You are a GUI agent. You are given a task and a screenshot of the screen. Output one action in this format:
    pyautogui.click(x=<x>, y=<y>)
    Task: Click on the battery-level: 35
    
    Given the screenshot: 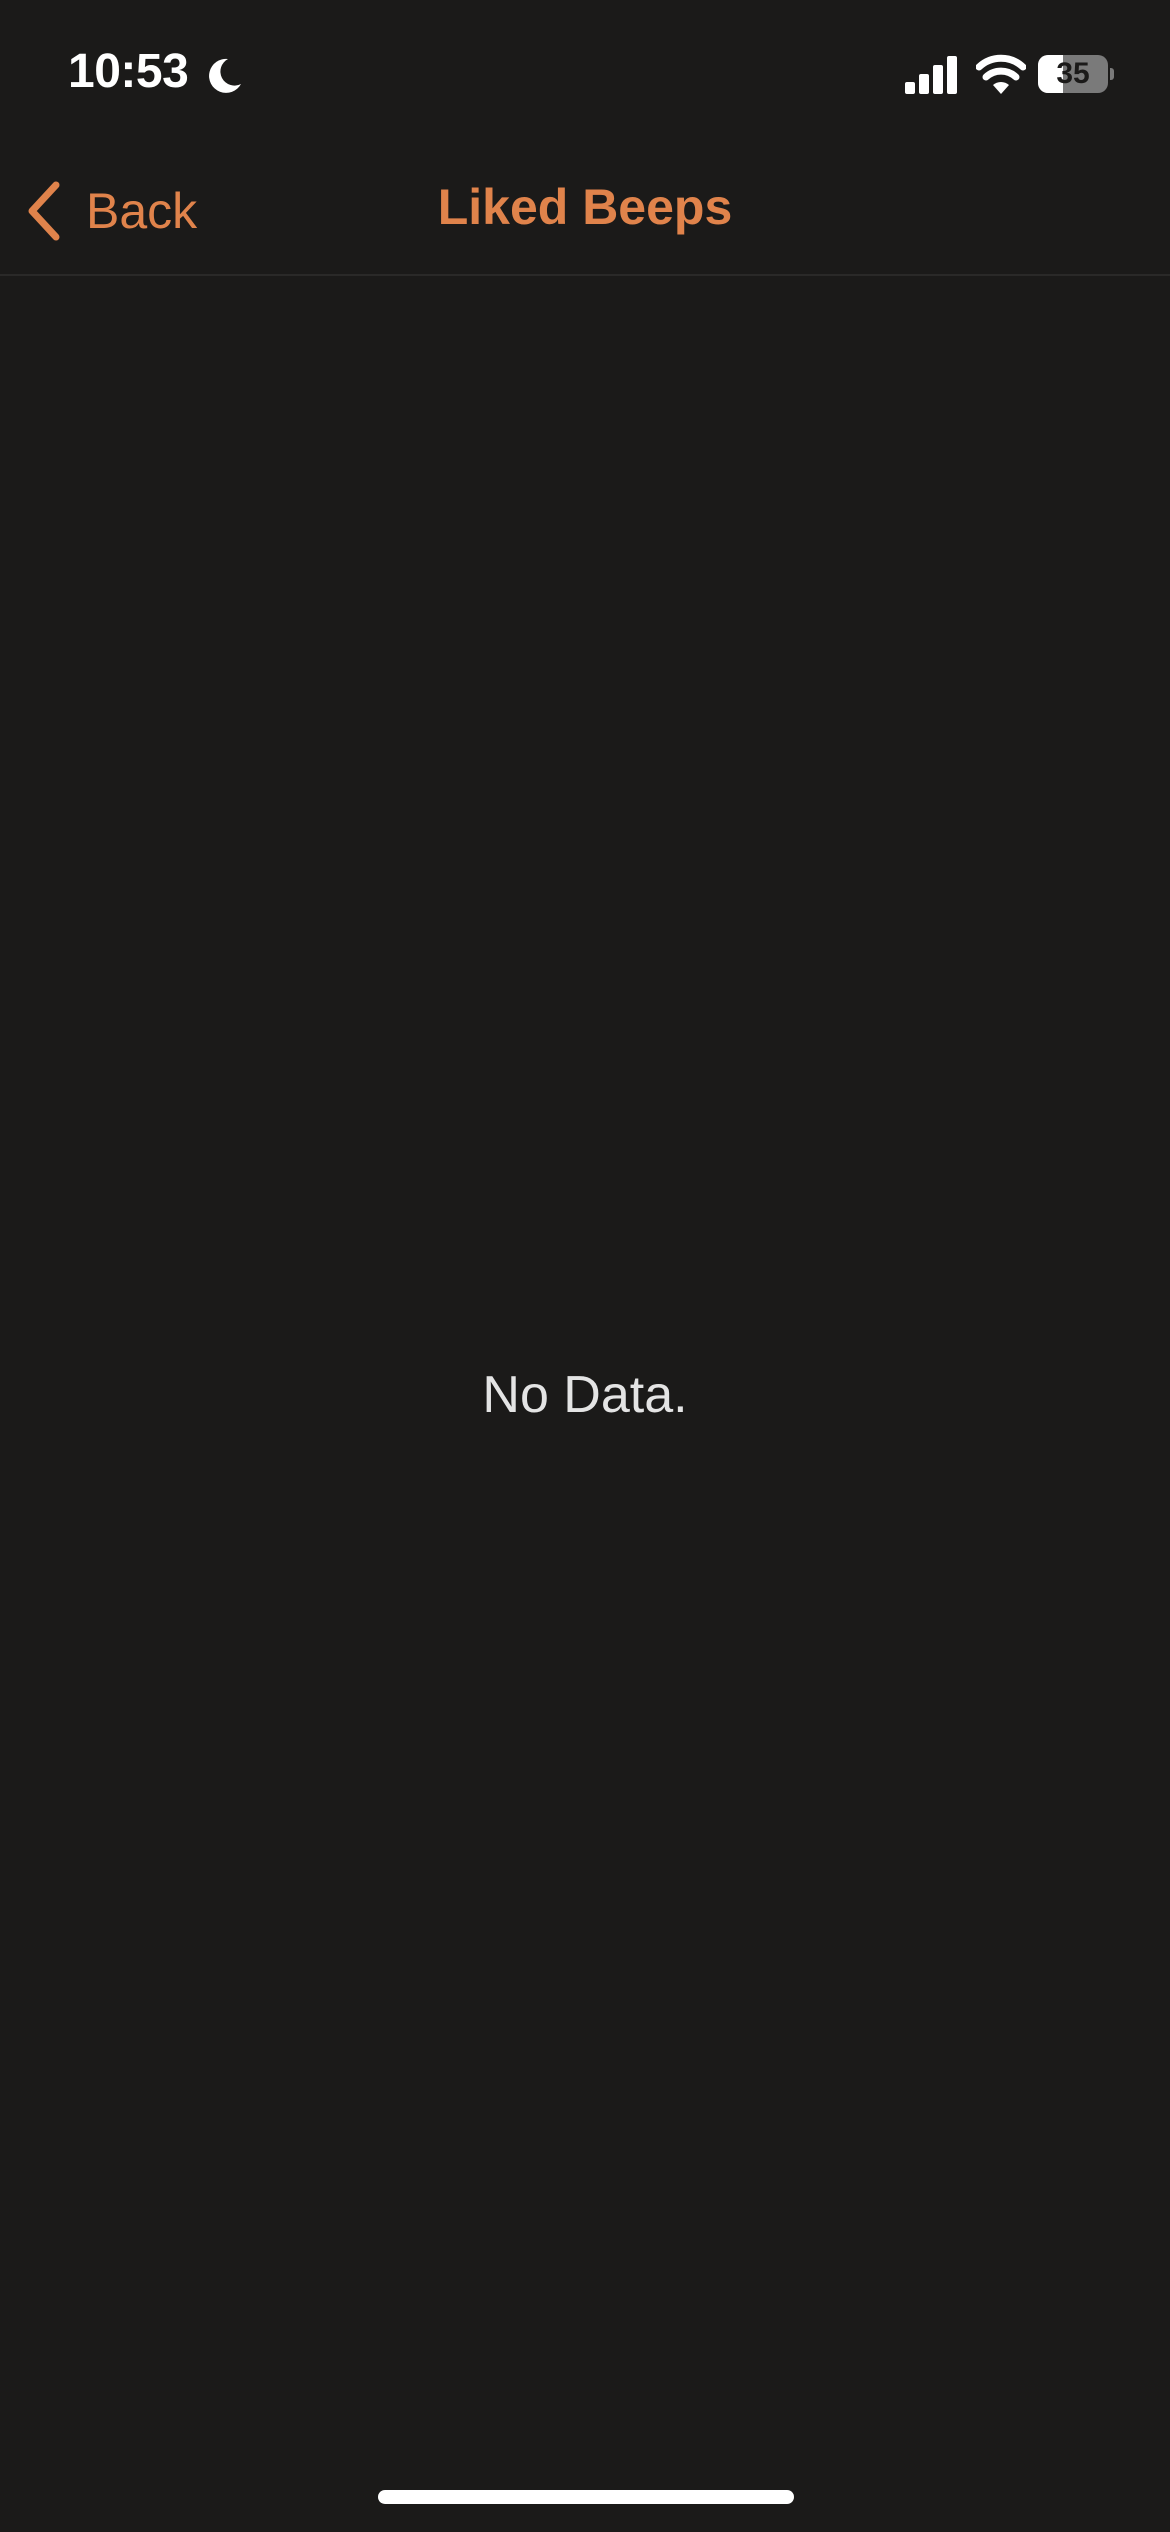 What is the action you would take?
    pyautogui.click(x=1073, y=73)
    